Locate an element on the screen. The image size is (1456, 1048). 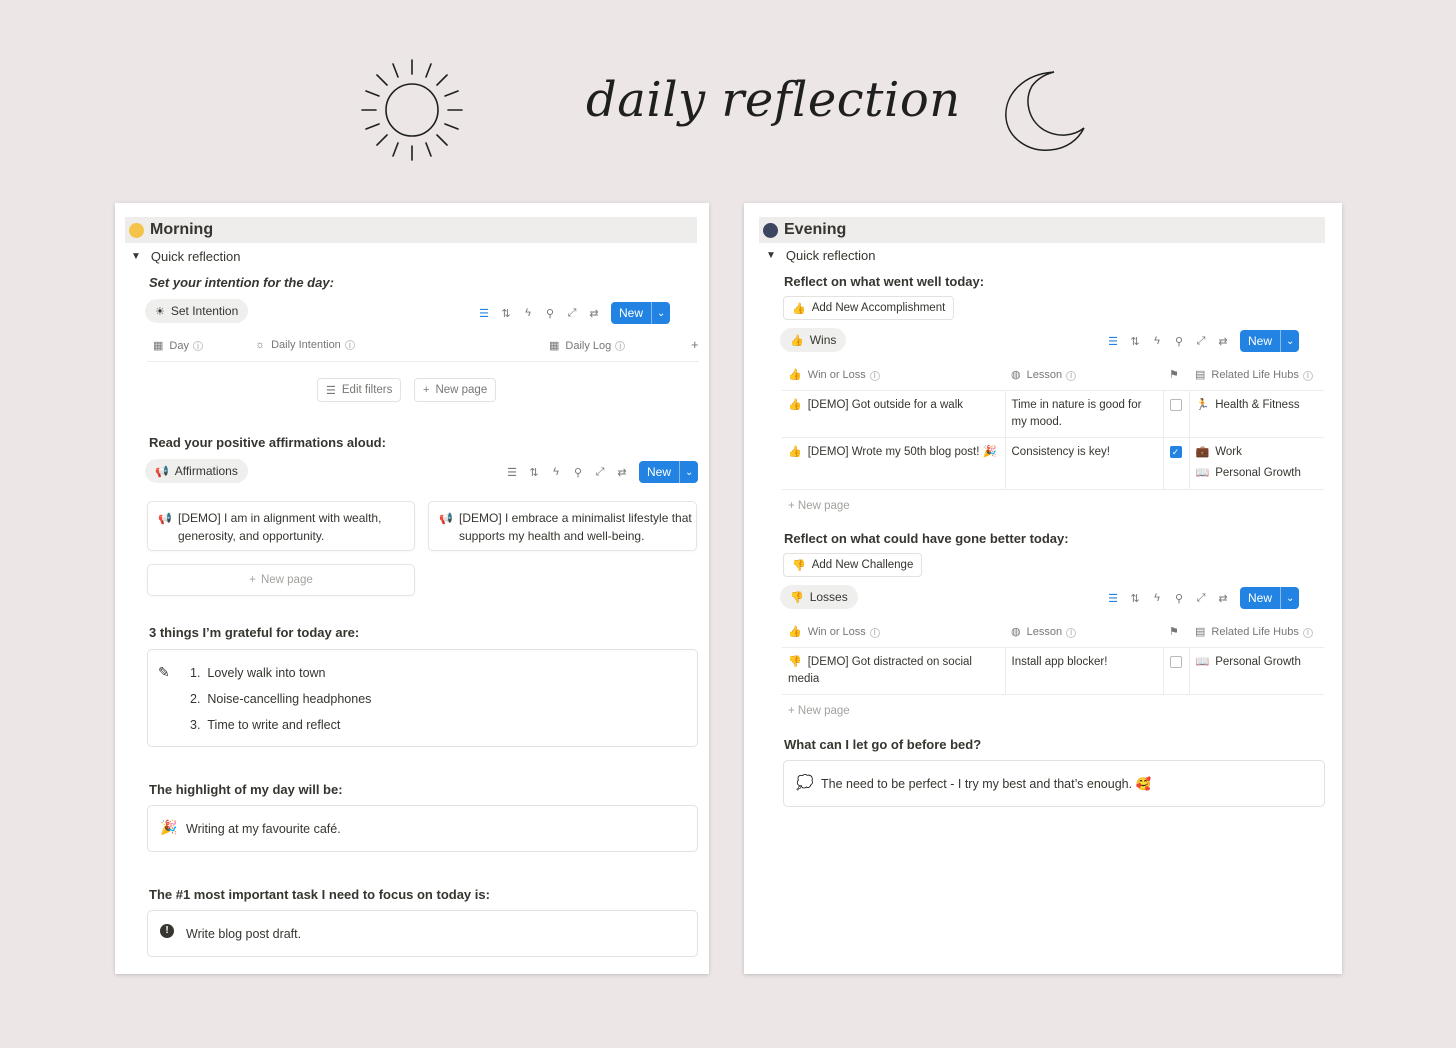
col-daily-intention: ☼ Daily Intention i is located at coordinates (305, 345).